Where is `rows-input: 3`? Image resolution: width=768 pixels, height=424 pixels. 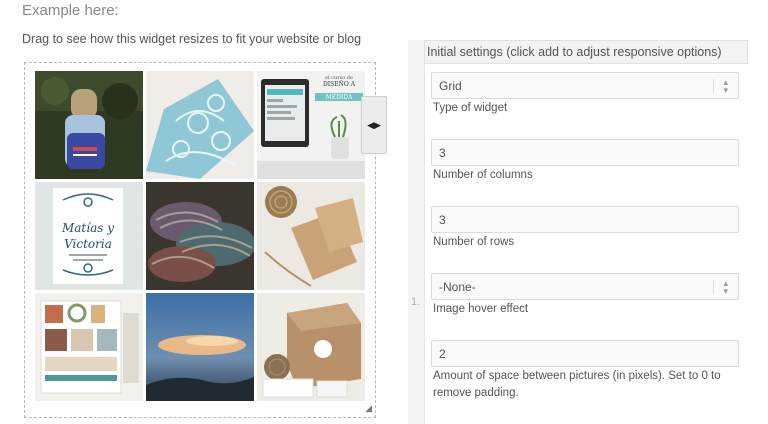
rows-input: 3 is located at coordinates (585, 219).